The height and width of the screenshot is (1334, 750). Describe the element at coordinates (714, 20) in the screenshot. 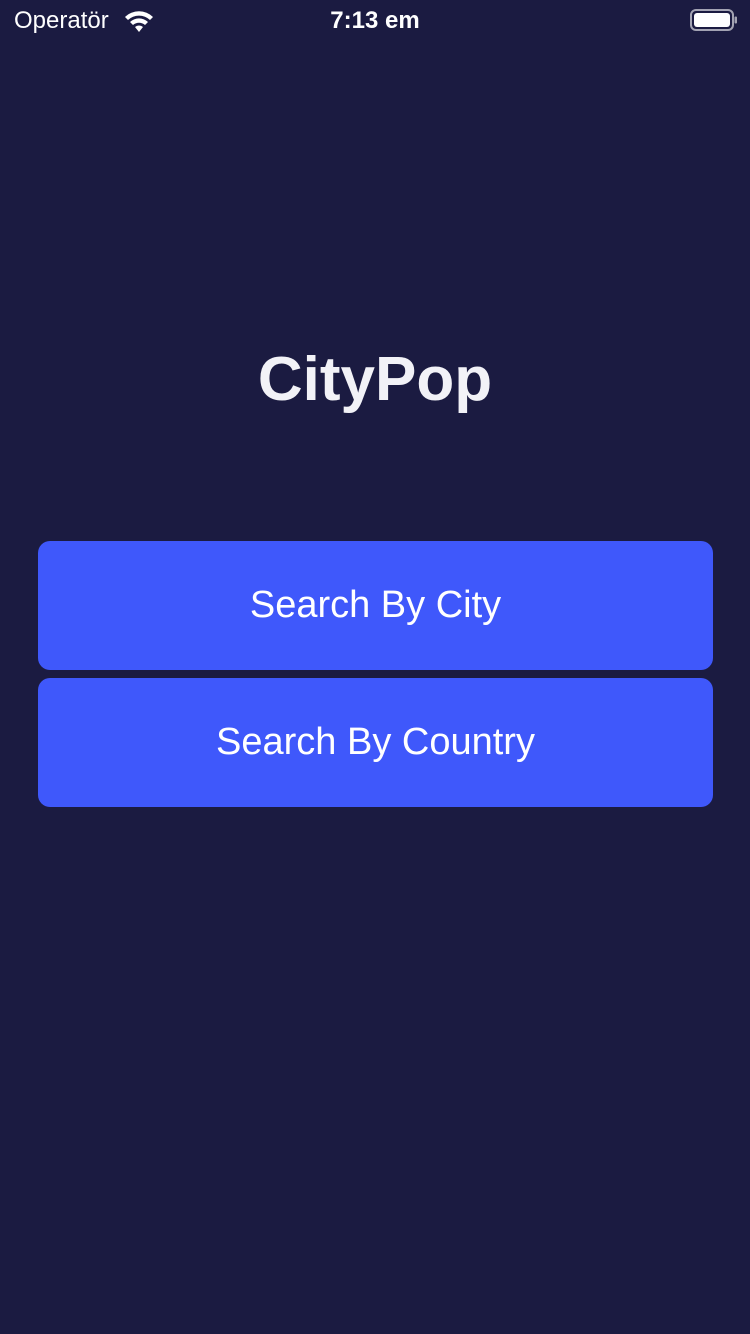

I see `battery-icon` at that location.